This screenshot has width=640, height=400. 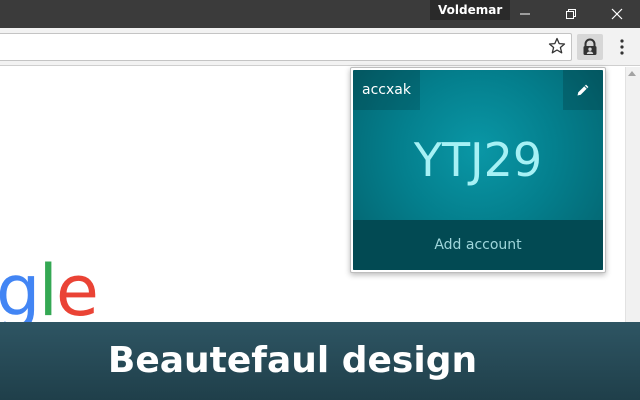 What do you see at coordinates (286, 47) in the screenshot?
I see `address-bar` at bounding box center [286, 47].